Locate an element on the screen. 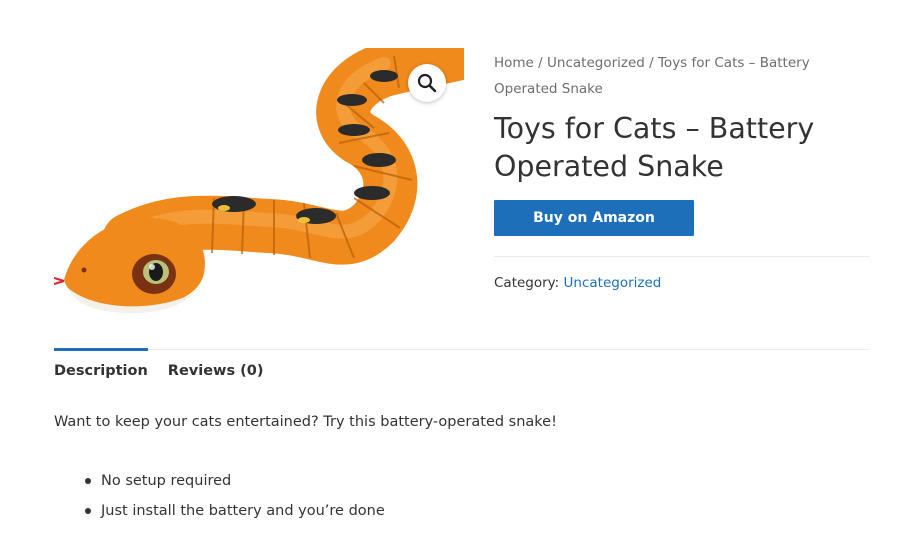 The height and width of the screenshot is (545, 900). feature-text: Just install the battery and you’re done is located at coordinates (243, 511).